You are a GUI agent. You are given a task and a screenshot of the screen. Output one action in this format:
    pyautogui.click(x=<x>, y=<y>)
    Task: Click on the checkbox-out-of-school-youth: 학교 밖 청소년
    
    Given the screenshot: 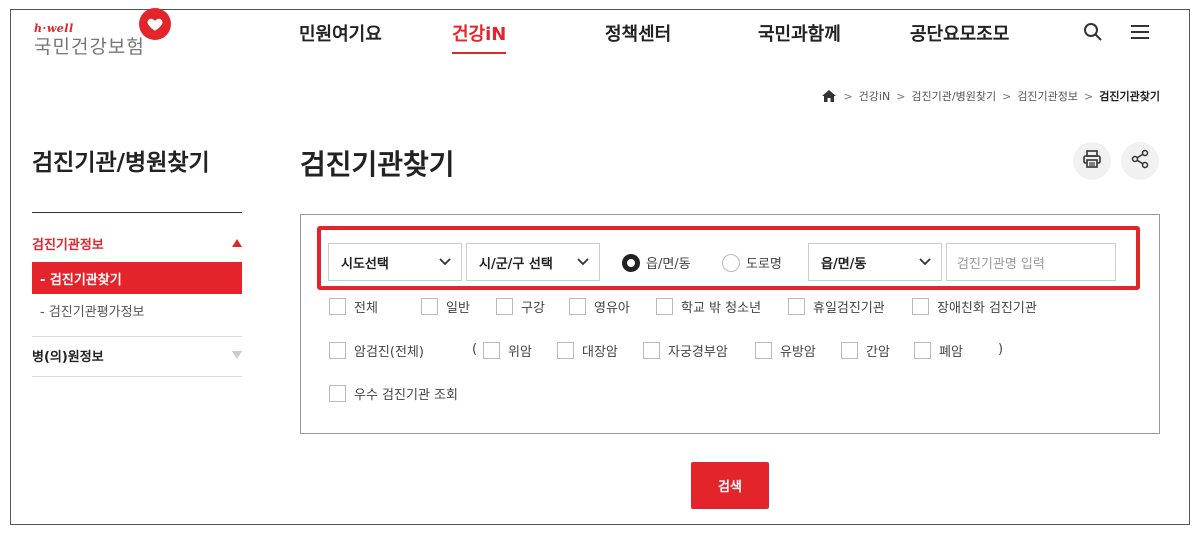 What is the action you would take?
    pyautogui.click(x=708, y=306)
    